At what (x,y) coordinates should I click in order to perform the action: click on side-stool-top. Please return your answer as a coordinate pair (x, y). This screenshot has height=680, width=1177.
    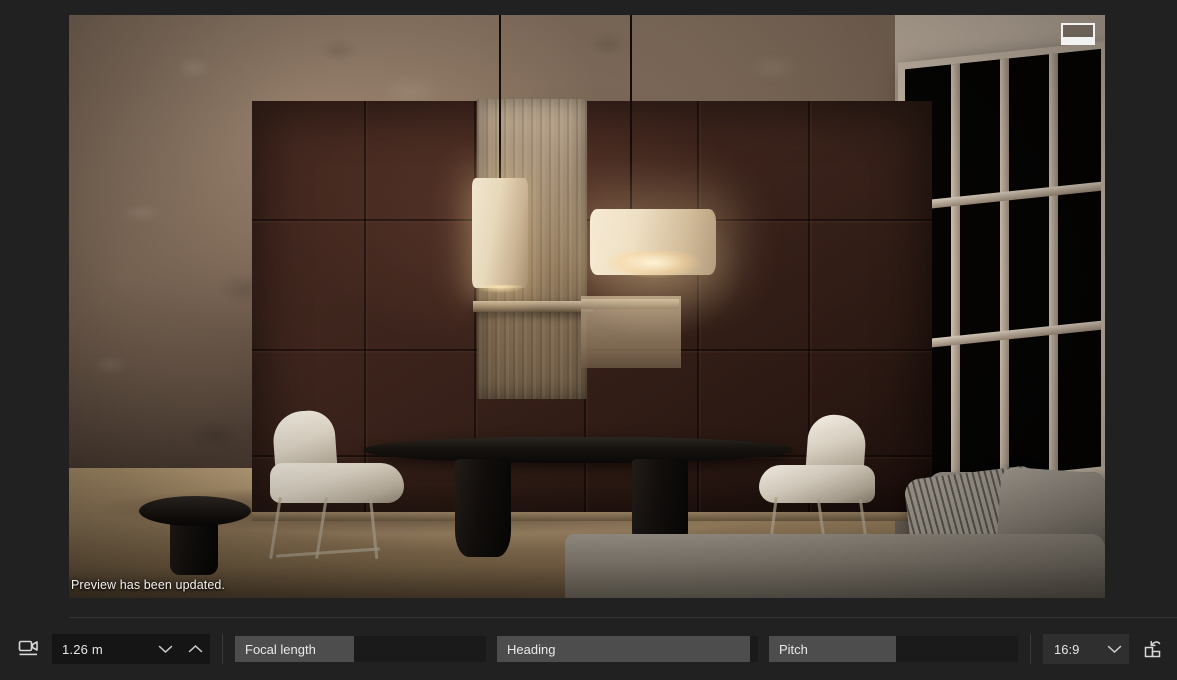
    Looking at the image, I should click on (195, 511).